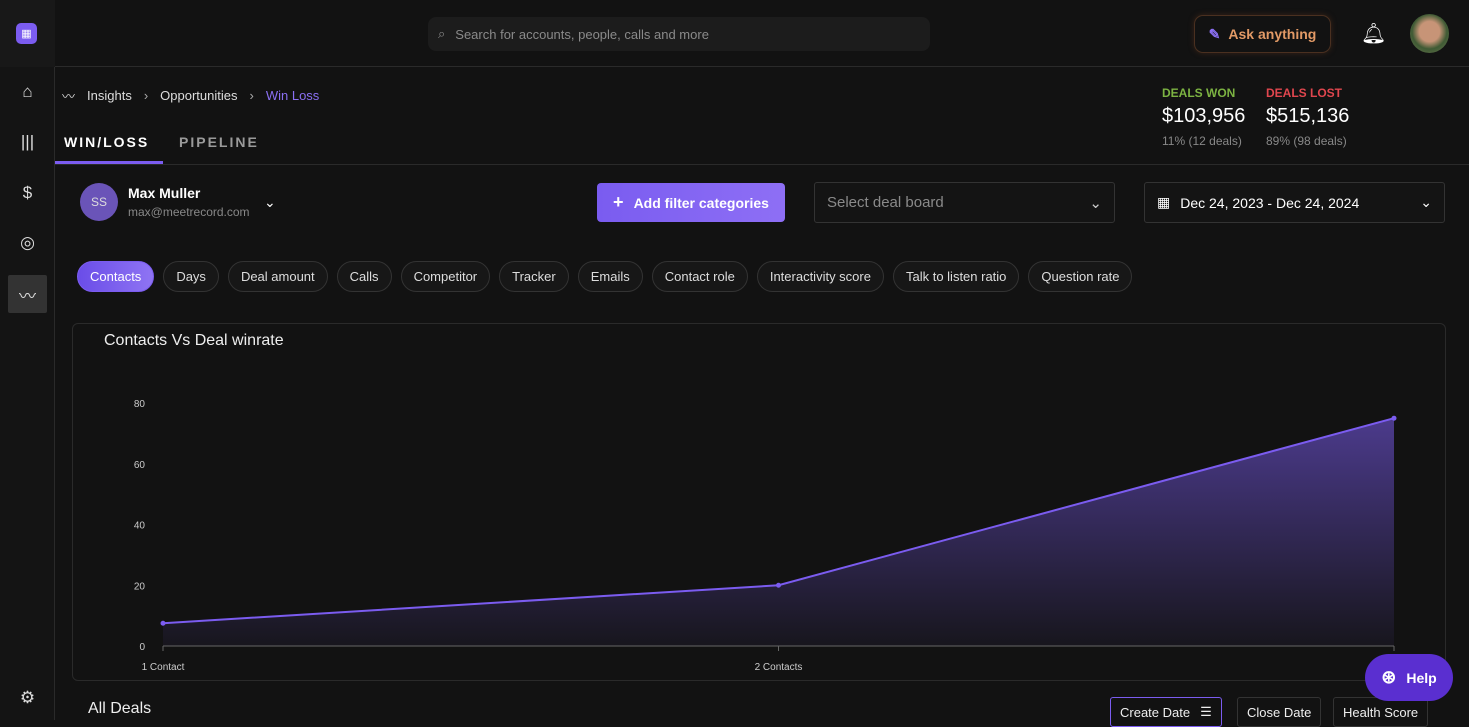  What do you see at coordinates (140, 526) in the screenshot?
I see `y-tick-label: 40` at bounding box center [140, 526].